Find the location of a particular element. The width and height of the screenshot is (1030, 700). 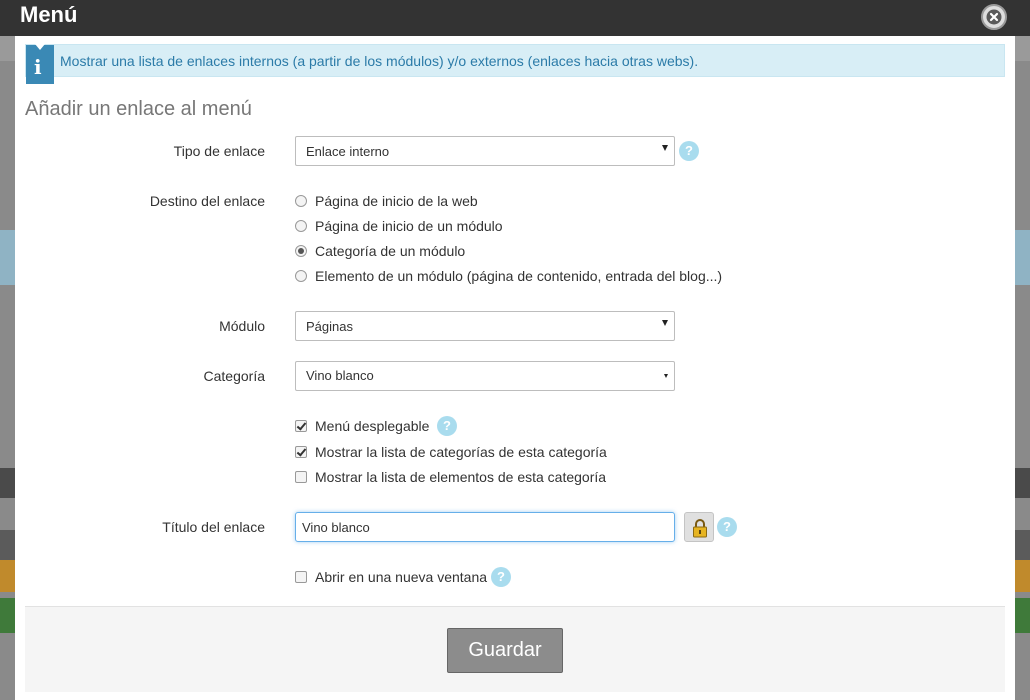

radio-label: Página de inicio de la web is located at coordinates (396, 201).